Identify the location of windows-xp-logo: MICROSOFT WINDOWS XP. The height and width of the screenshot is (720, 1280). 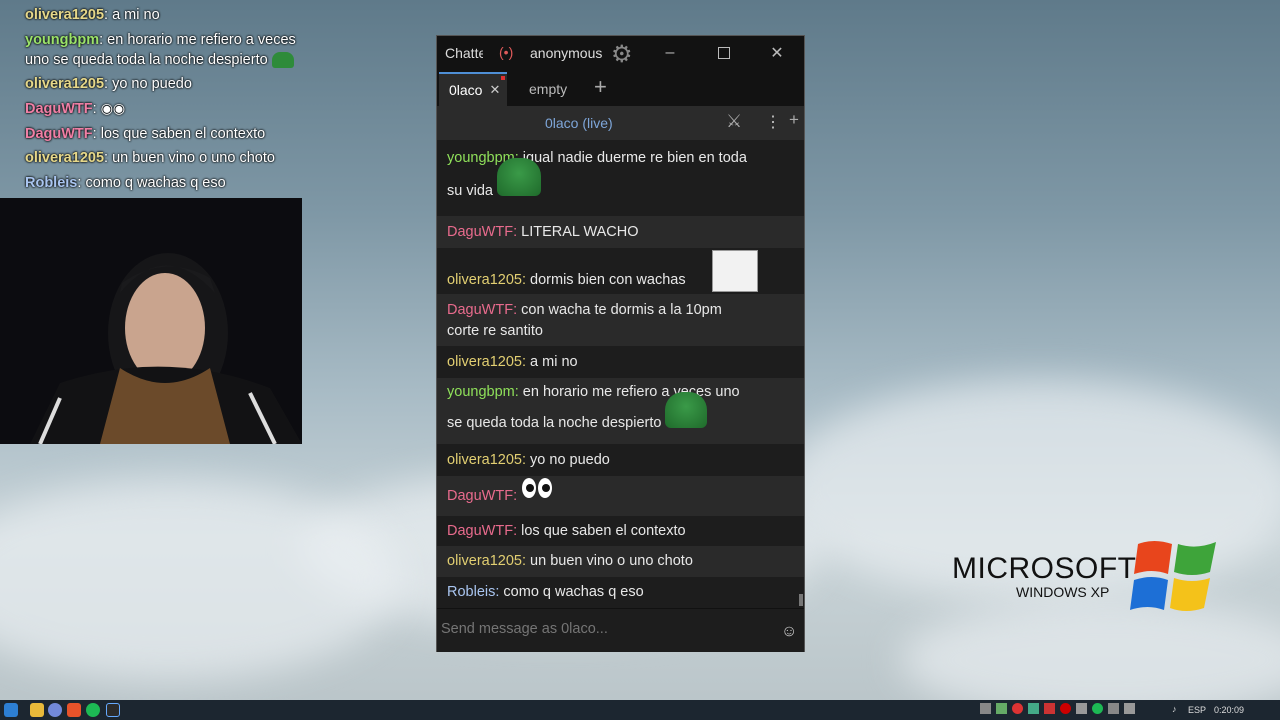
(1084, 576).